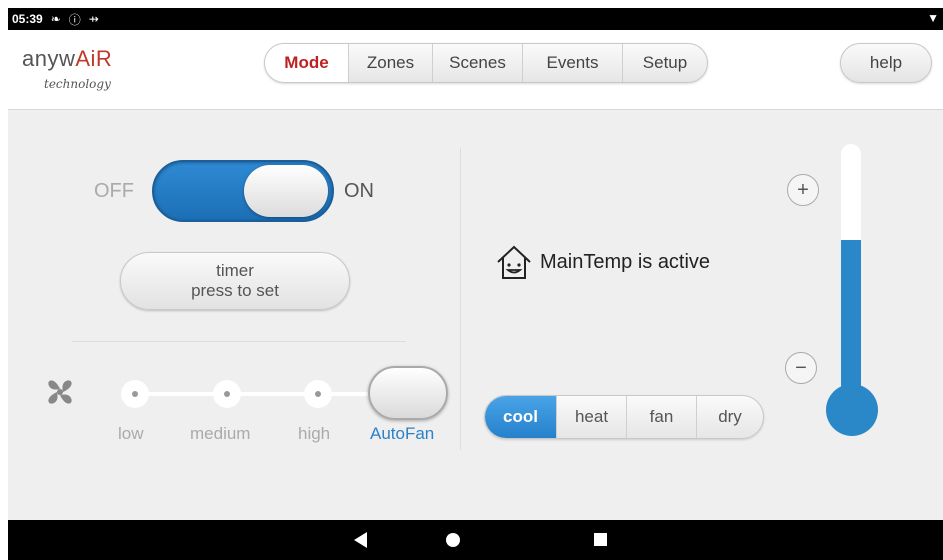 The image size is (943, 560). I want to click on mode-selector: cool heat fan dry, so click(624, 417).